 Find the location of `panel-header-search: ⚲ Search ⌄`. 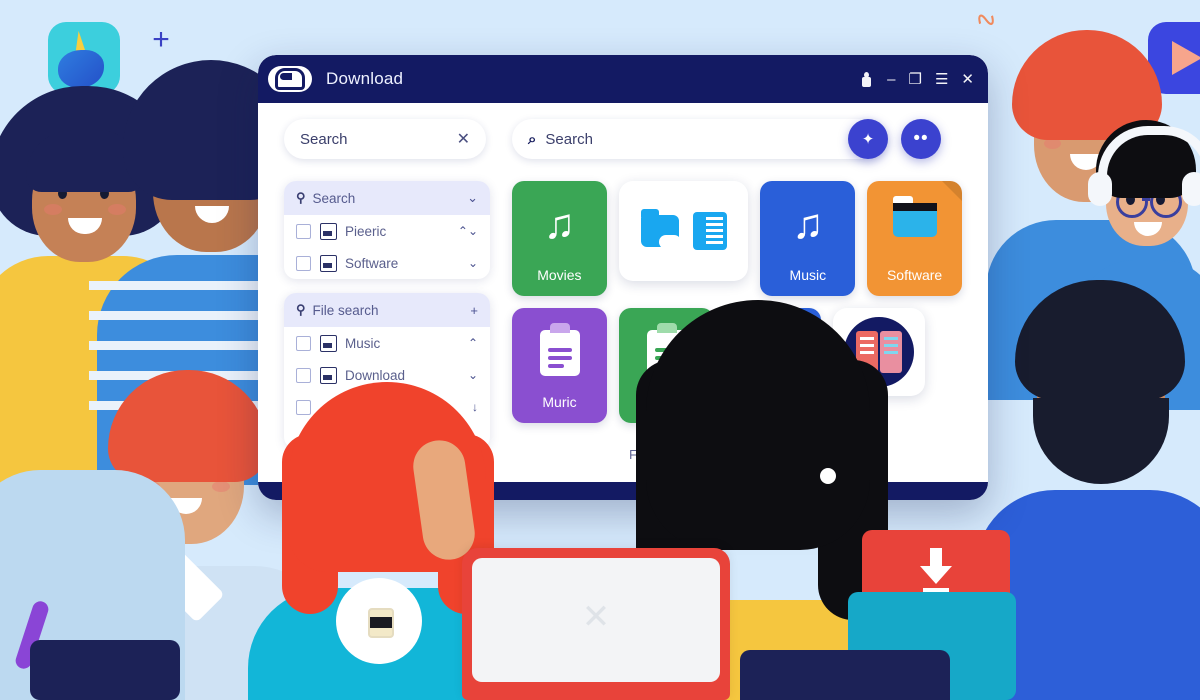

panel-header-search: ⚲ Search ⌄ is located at coordinates (387, 198).